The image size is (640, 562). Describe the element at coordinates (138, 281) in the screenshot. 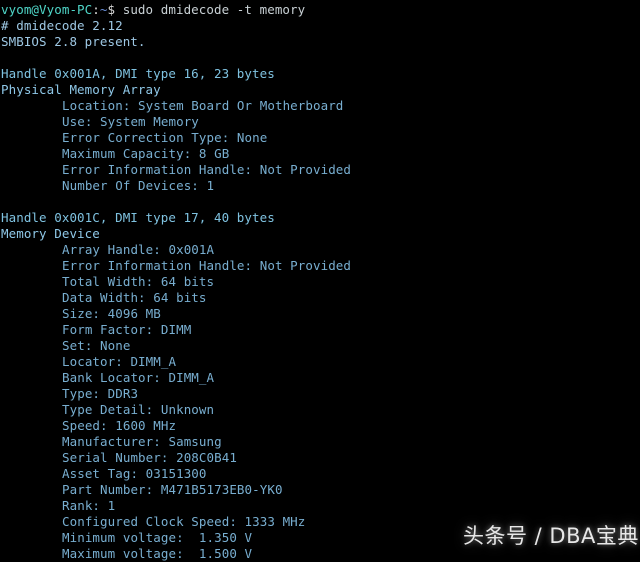

I see `field-line: Total Width: 64 bits` at that location.